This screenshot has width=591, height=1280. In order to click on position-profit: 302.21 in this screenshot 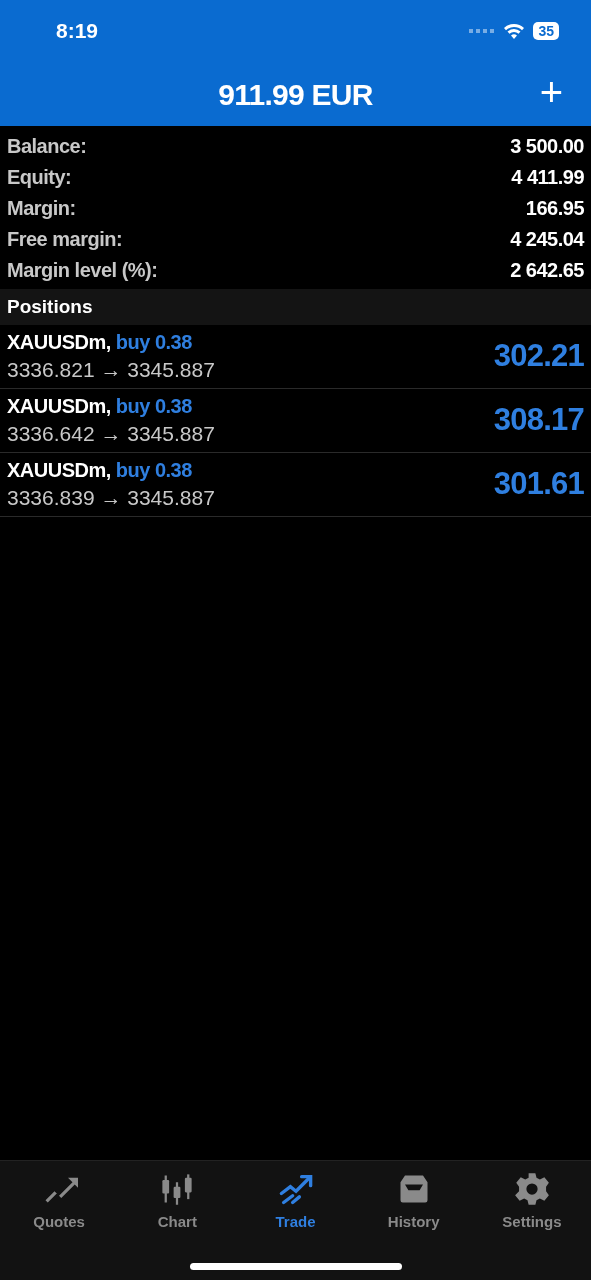, I will do `click(538, 356)`.